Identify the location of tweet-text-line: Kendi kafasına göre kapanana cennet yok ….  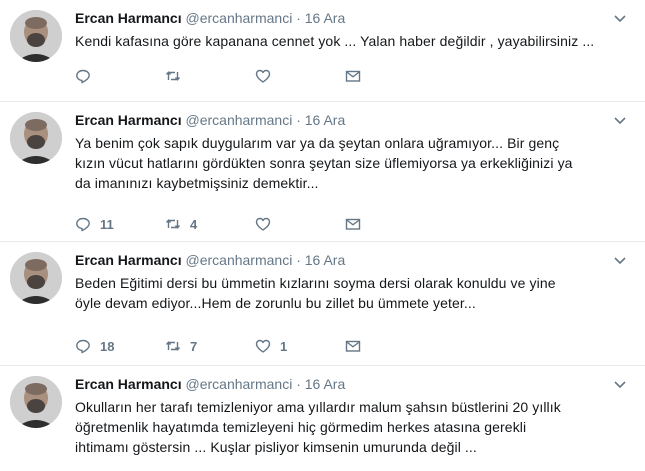
(335, 41).